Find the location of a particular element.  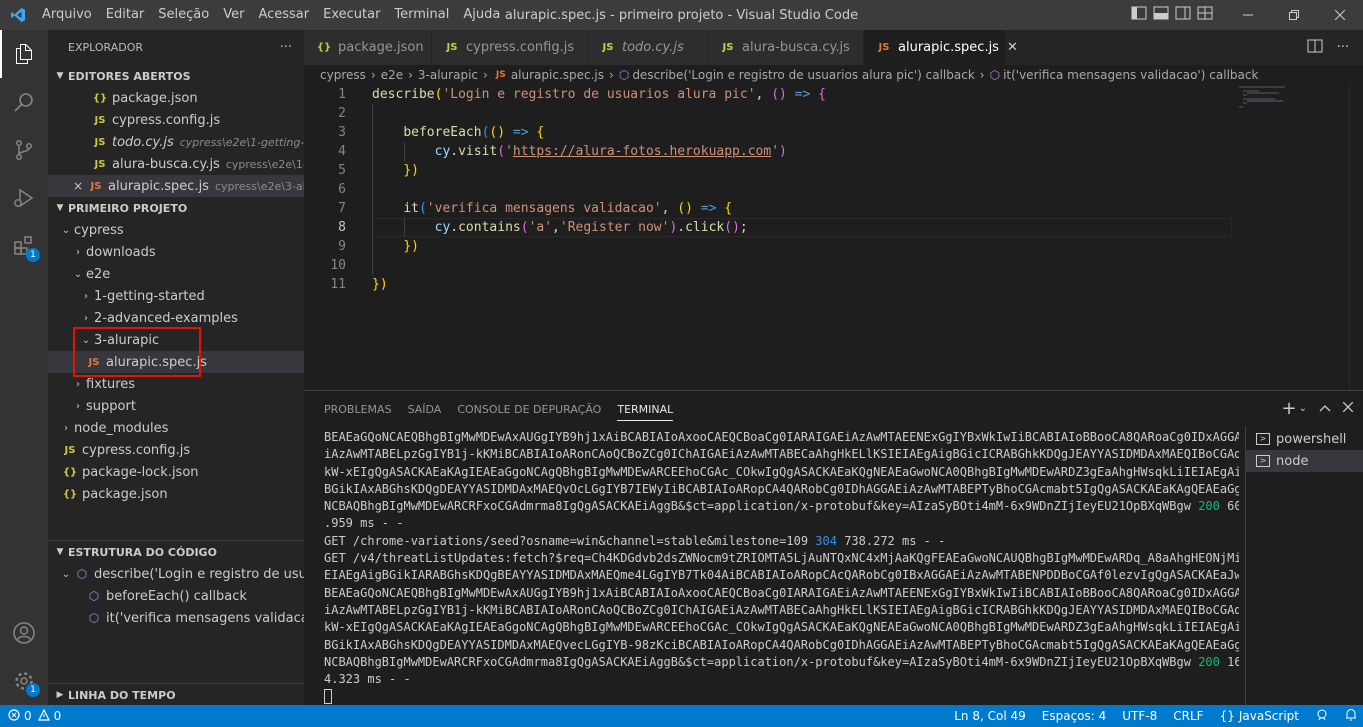

encoding: UTF-8 is located at coordinates (1139, 716).